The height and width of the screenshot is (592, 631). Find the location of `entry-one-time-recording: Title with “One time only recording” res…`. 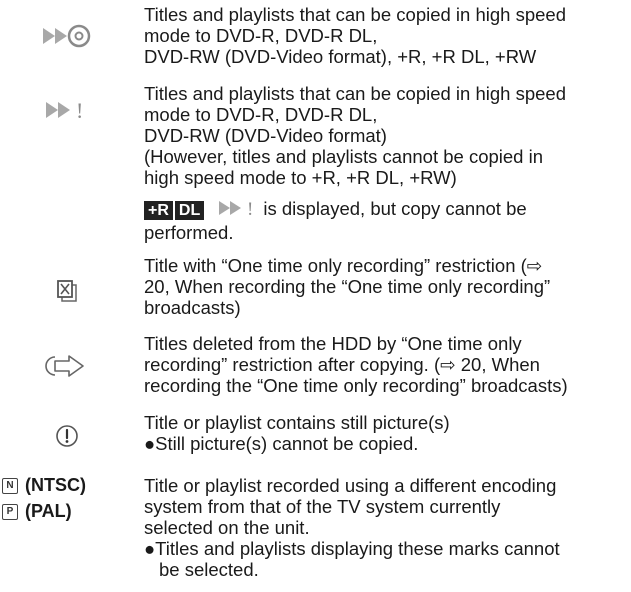

entry-one-time-recording: Title with “One time only recording” res… is located at coordinates (315, 288).